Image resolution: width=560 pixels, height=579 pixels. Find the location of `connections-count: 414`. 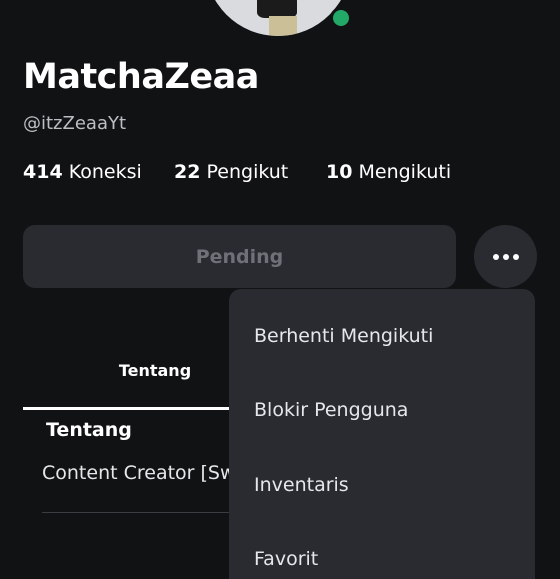

connections-count: 414 is located at coordinates (43, 172).